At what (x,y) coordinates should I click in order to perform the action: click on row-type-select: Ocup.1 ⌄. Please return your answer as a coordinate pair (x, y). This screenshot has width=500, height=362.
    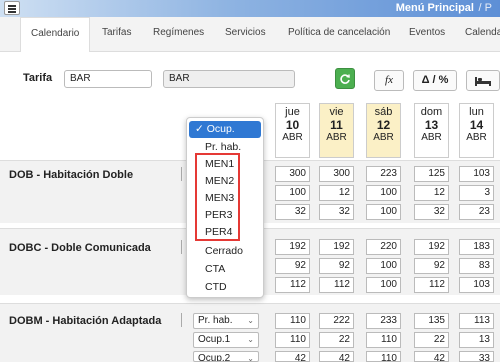
    Looking at the image, I should click on (226, 340).